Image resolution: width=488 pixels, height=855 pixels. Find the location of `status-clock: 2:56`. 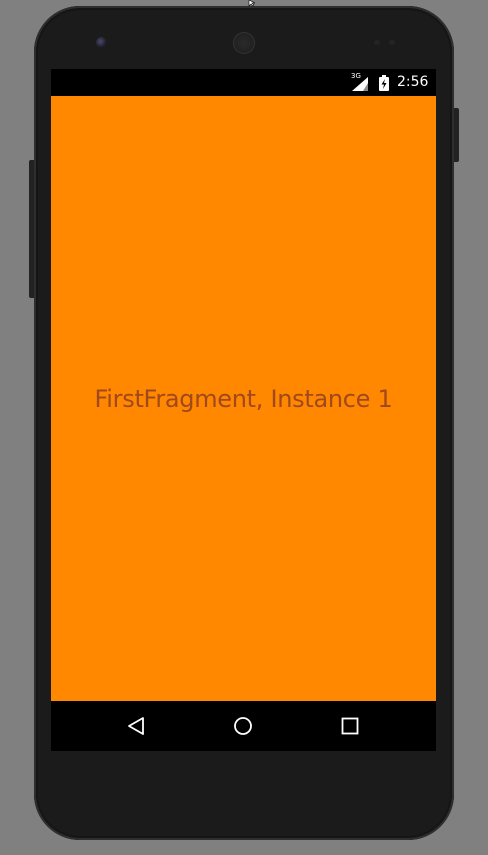

status-clock: 2:56 is located at coordinates (413, 82).